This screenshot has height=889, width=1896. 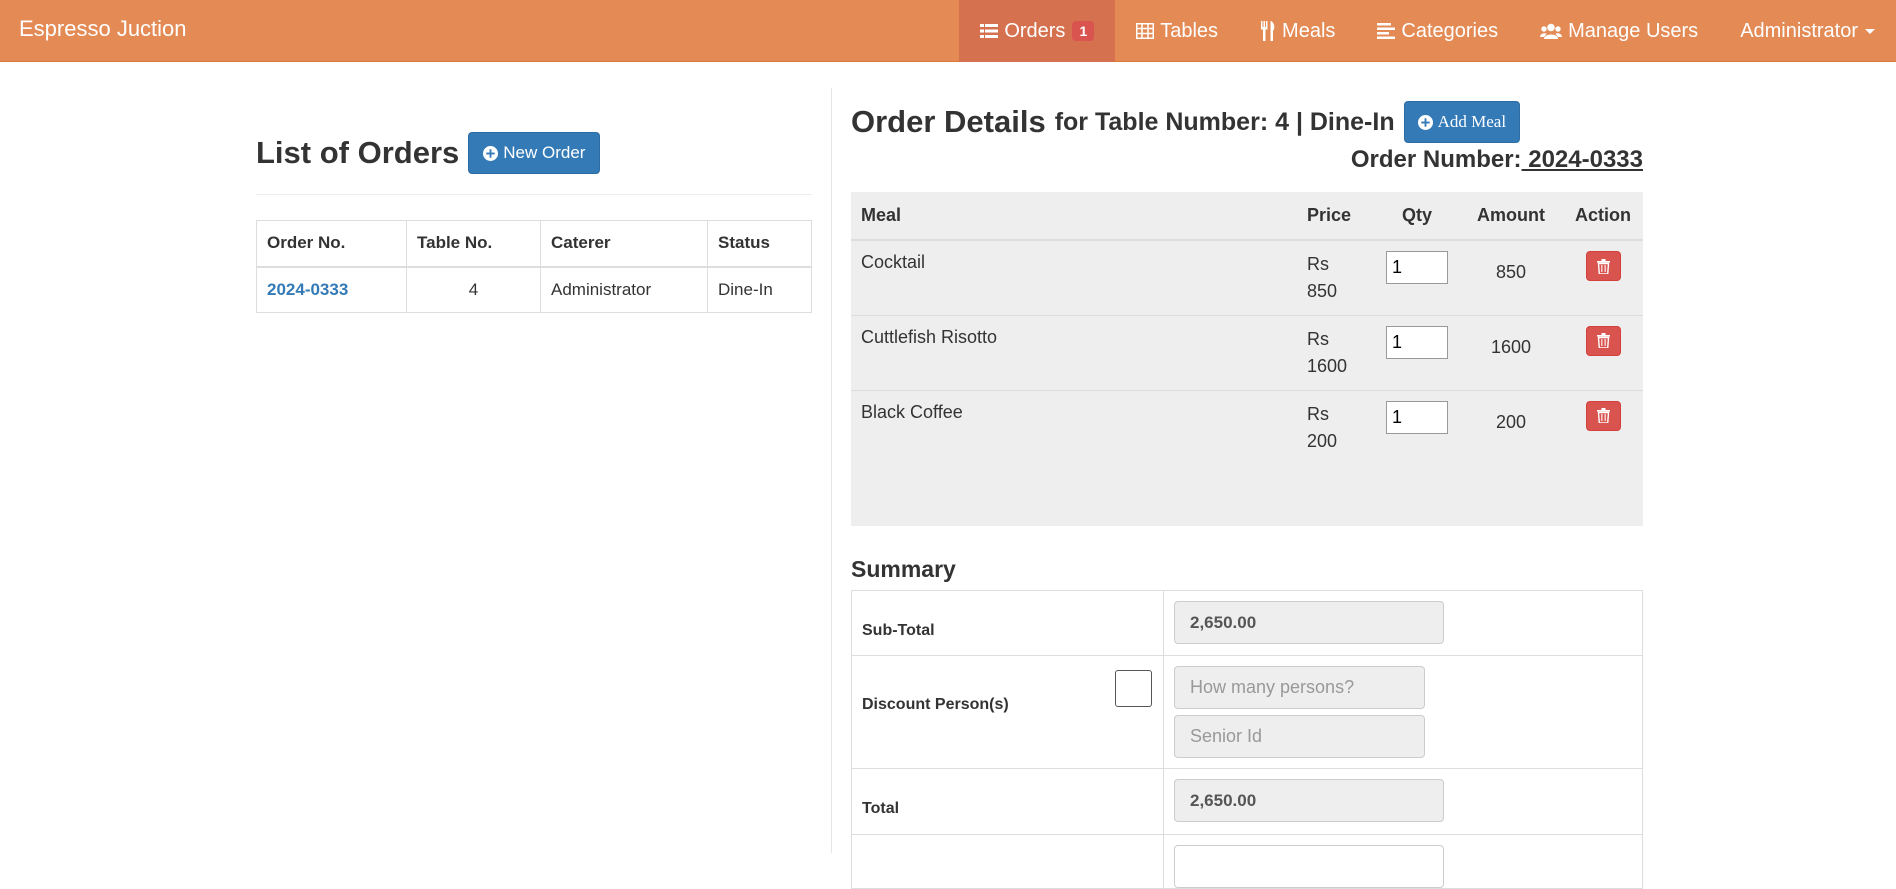 What do you see at coordinates (1189, 30) in the screenshot?
I see `nav-tables-label: Tables` at bounding box center [1189, 30].